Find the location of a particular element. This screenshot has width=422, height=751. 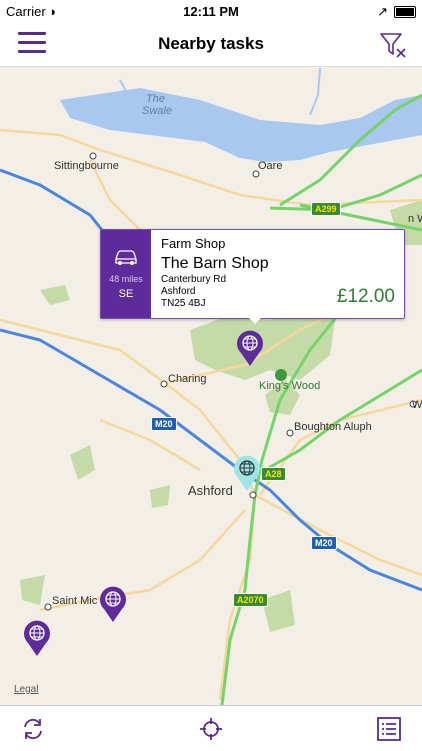

status-right: ↗ is located at coordinates (396, 12).